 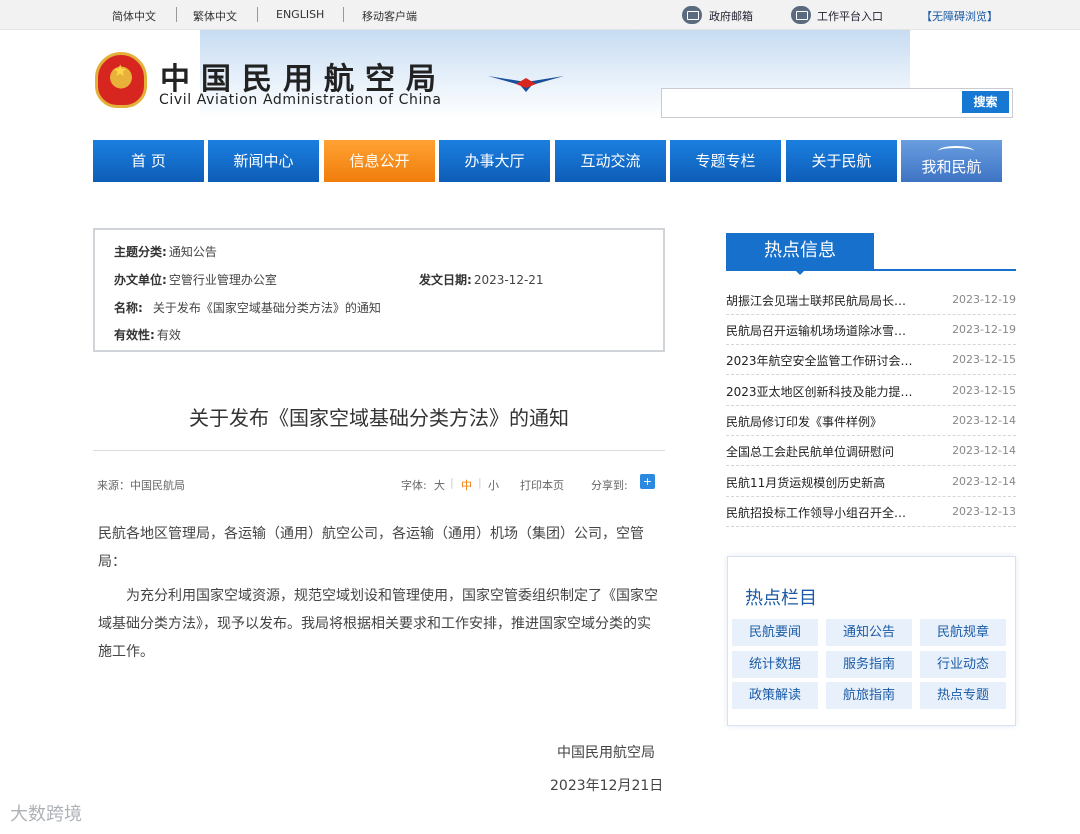 I want to click on info-name-label: 名称:, so click(x=128, y=308).